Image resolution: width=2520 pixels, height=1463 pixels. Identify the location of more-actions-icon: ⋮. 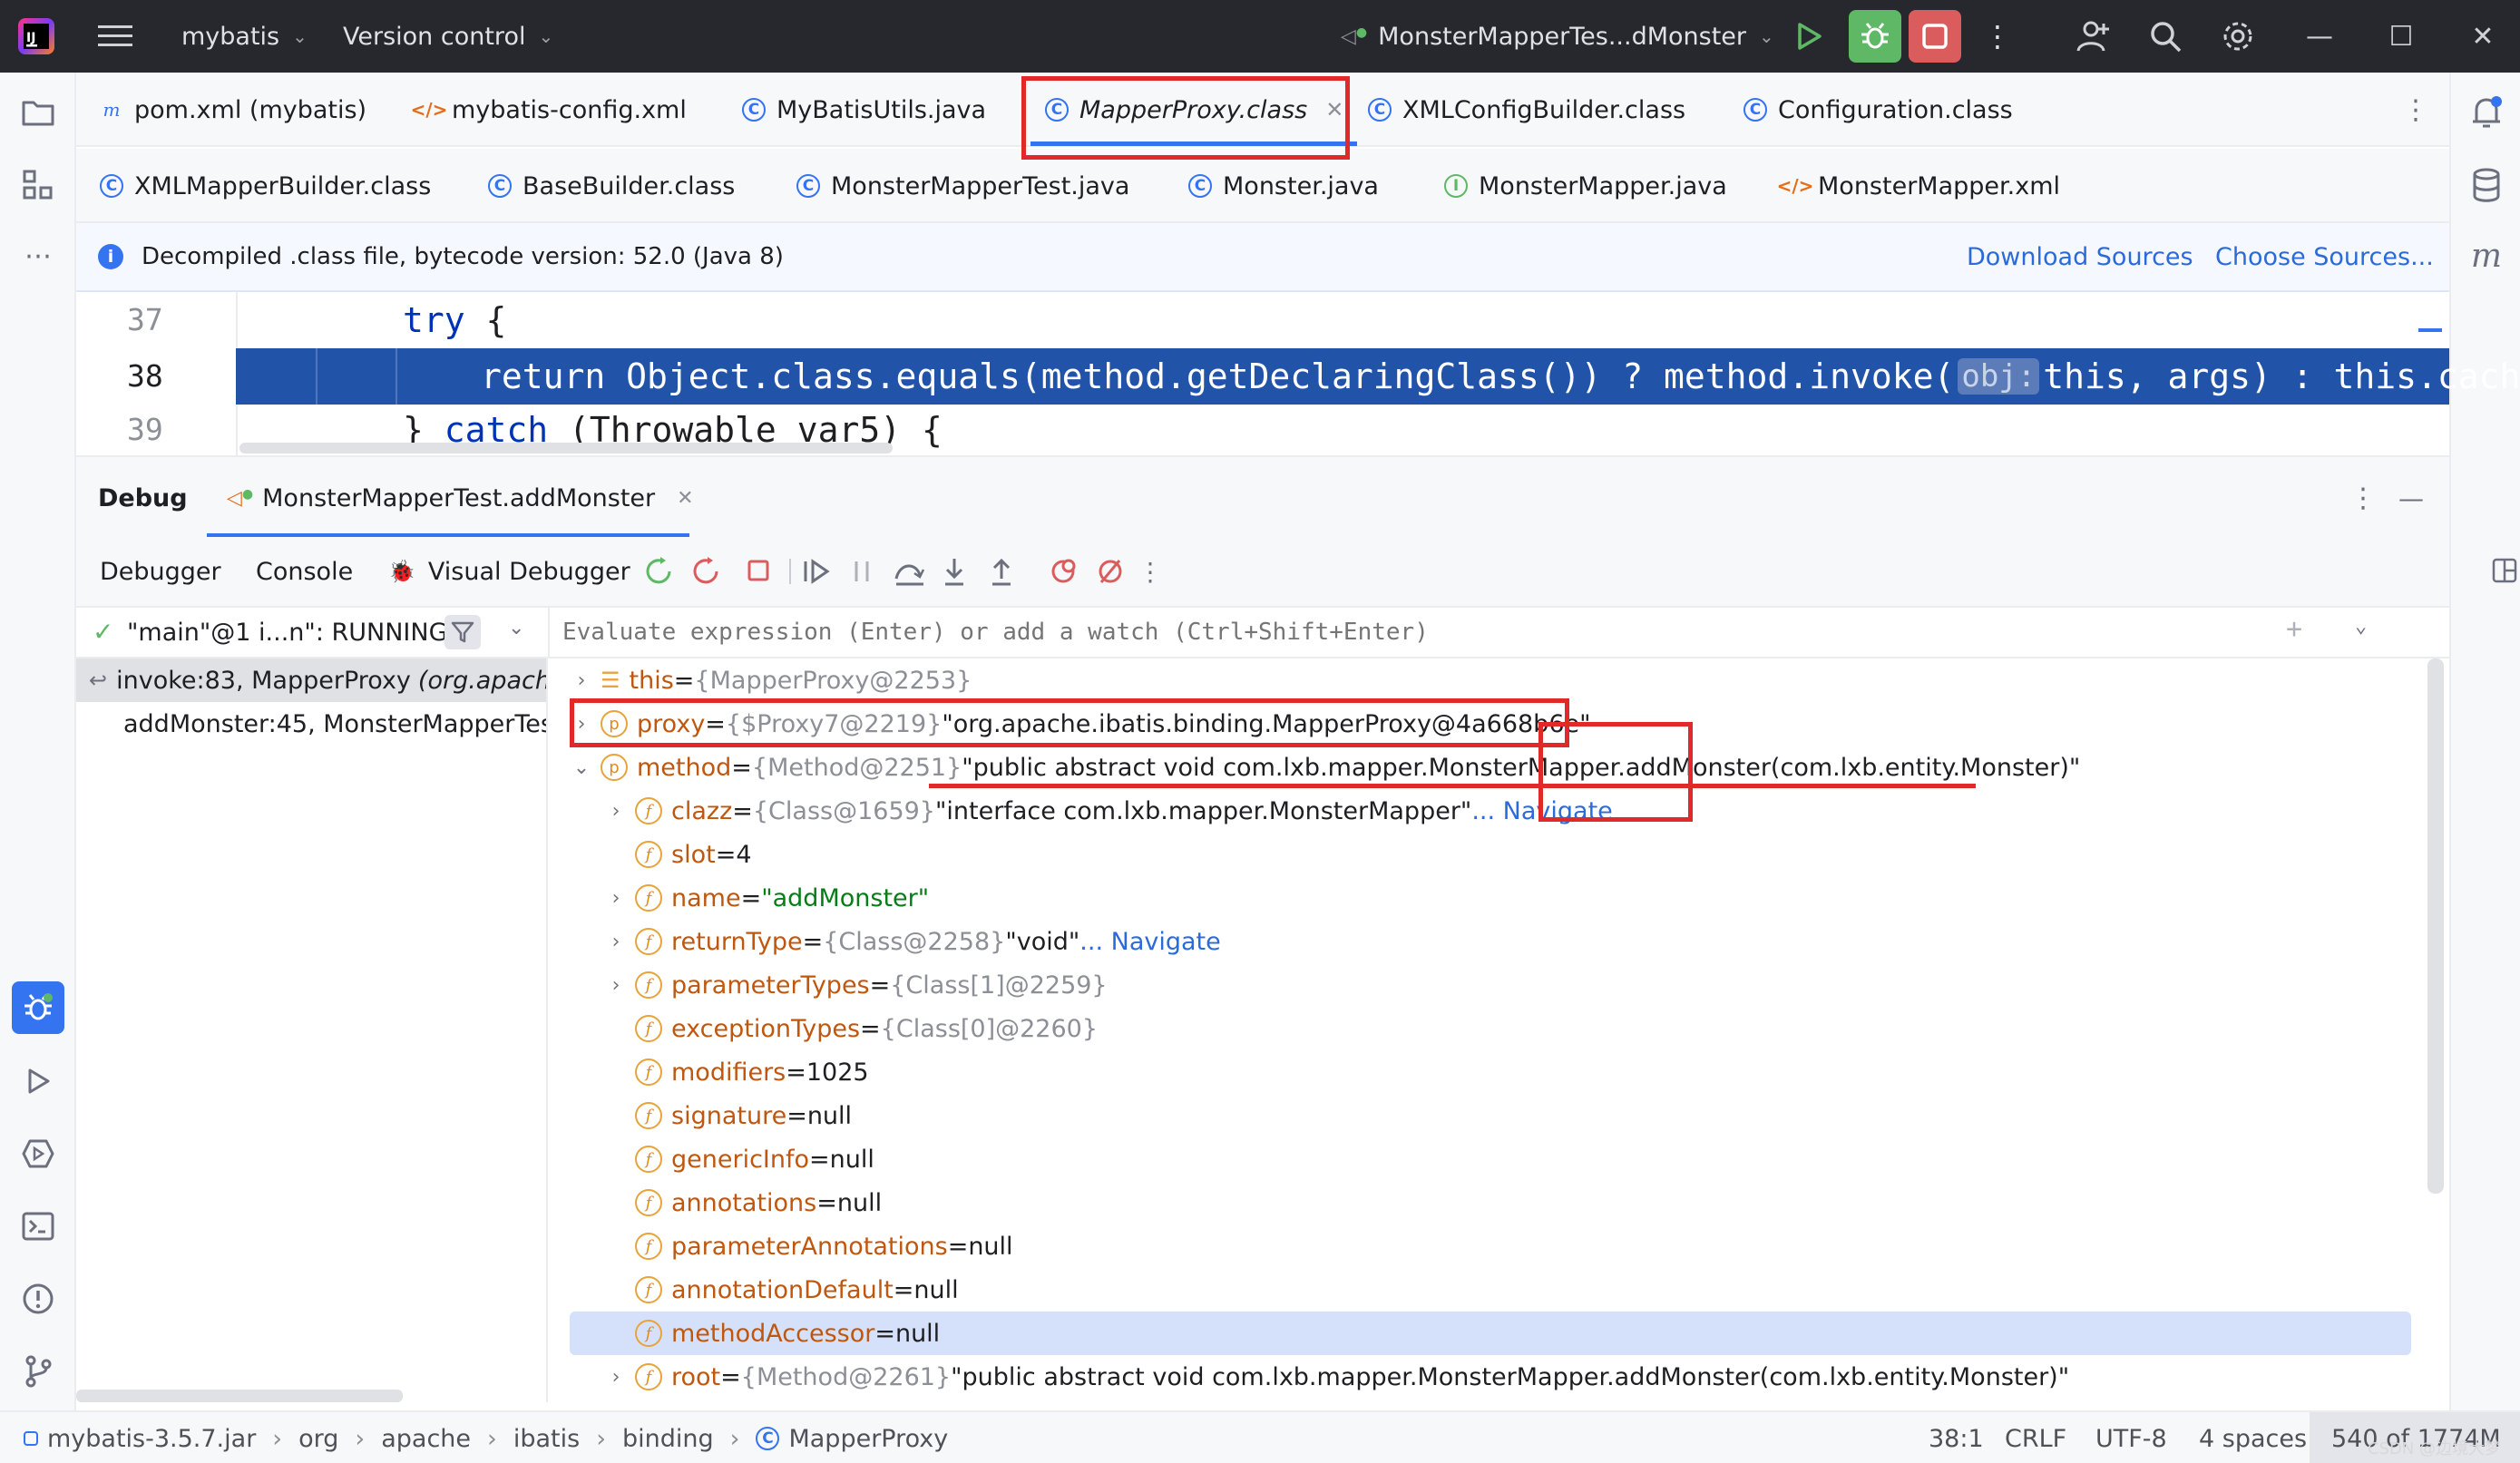
(1998, 36).